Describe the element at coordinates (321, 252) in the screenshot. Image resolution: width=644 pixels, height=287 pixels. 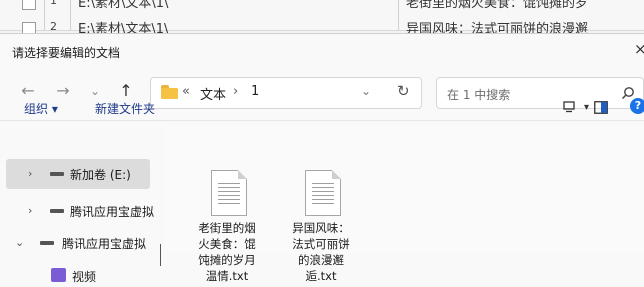
I see `file-name: 异国风味： 法式可丽饼 的浪漫邂 逅.txt` at that location.